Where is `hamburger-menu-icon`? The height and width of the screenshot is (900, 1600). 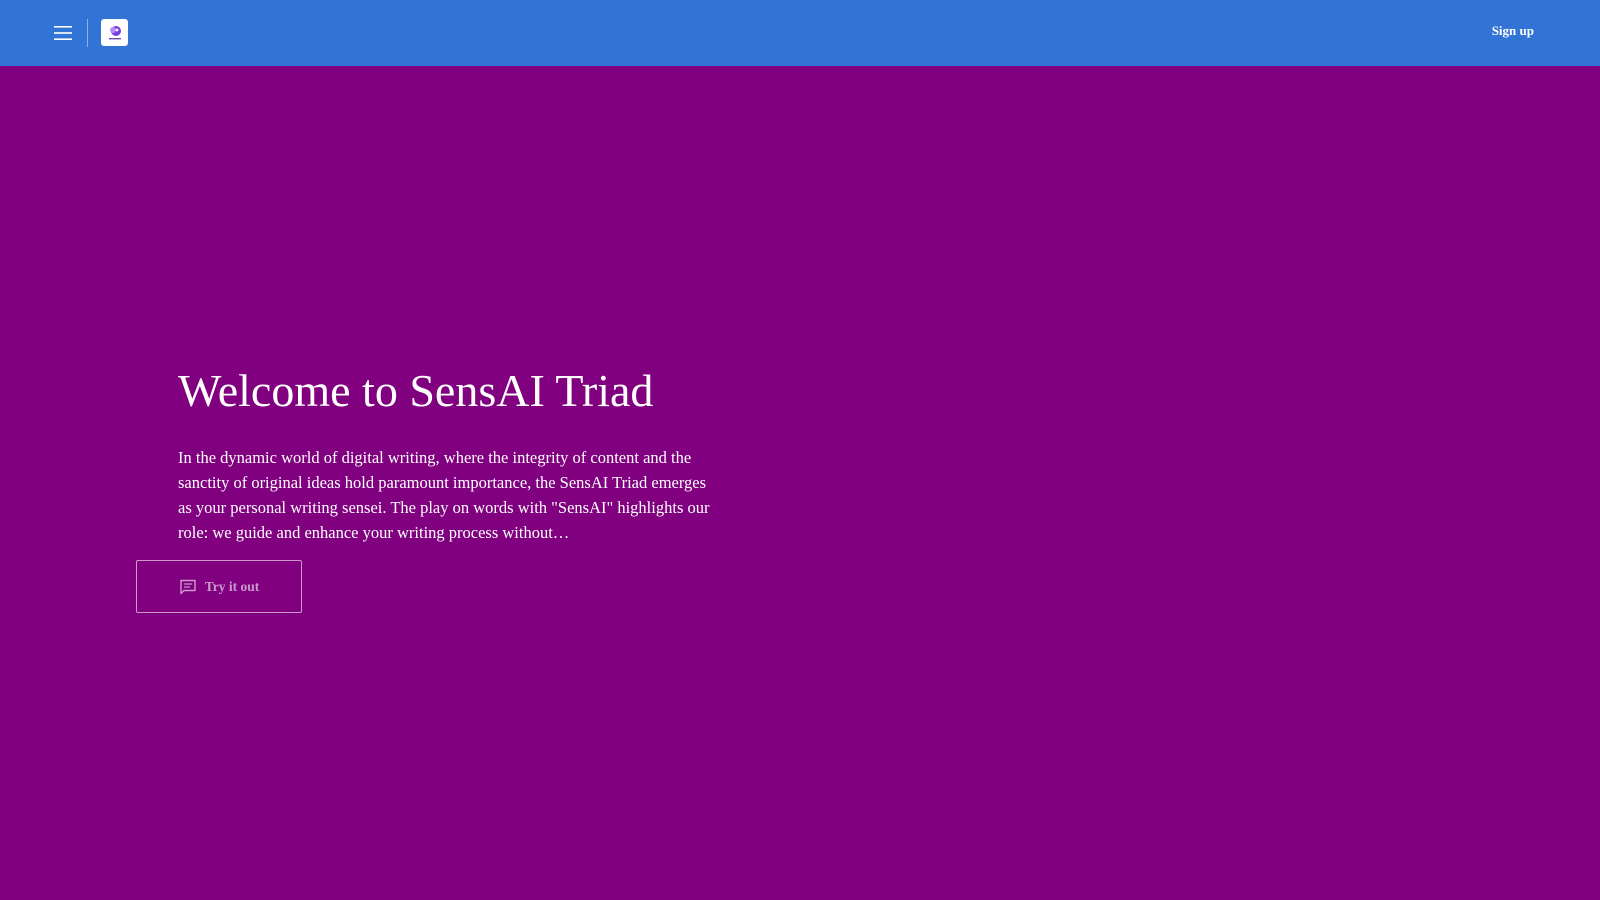
hamburger-menu-icon is located at coordinates (63, 33).